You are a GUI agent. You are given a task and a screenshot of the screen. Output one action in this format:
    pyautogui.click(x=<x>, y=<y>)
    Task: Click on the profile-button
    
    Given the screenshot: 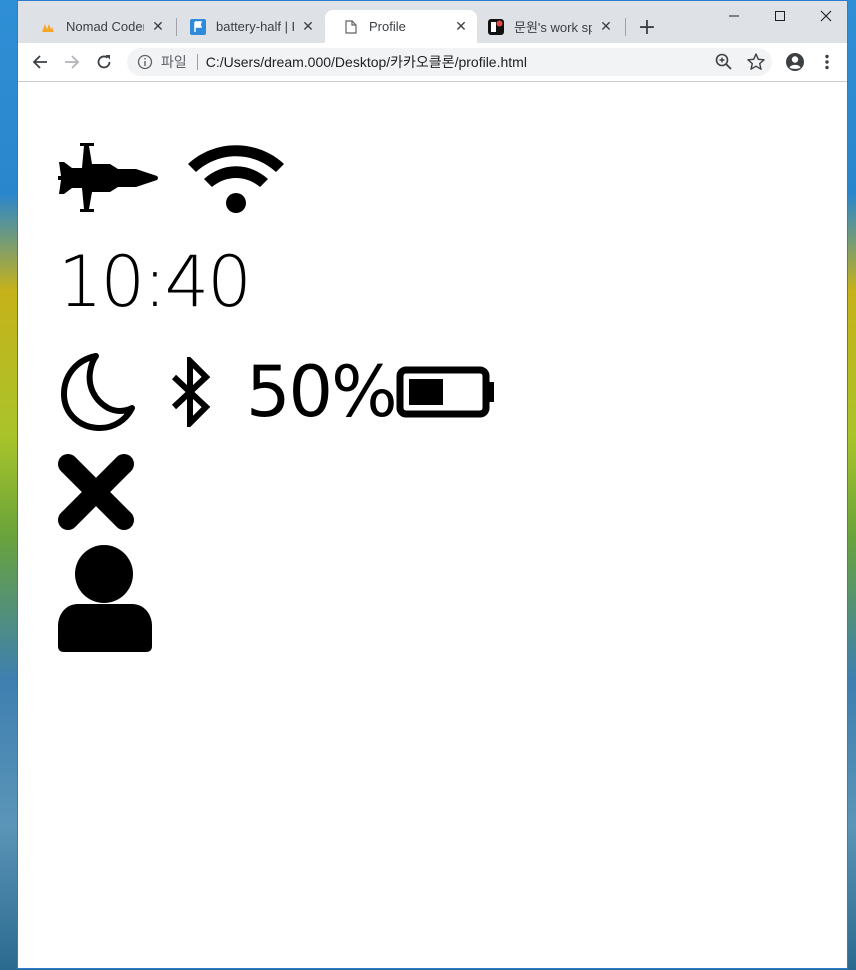 What is the action you would take?
    pyautogui.click(x=795, y=62)
    